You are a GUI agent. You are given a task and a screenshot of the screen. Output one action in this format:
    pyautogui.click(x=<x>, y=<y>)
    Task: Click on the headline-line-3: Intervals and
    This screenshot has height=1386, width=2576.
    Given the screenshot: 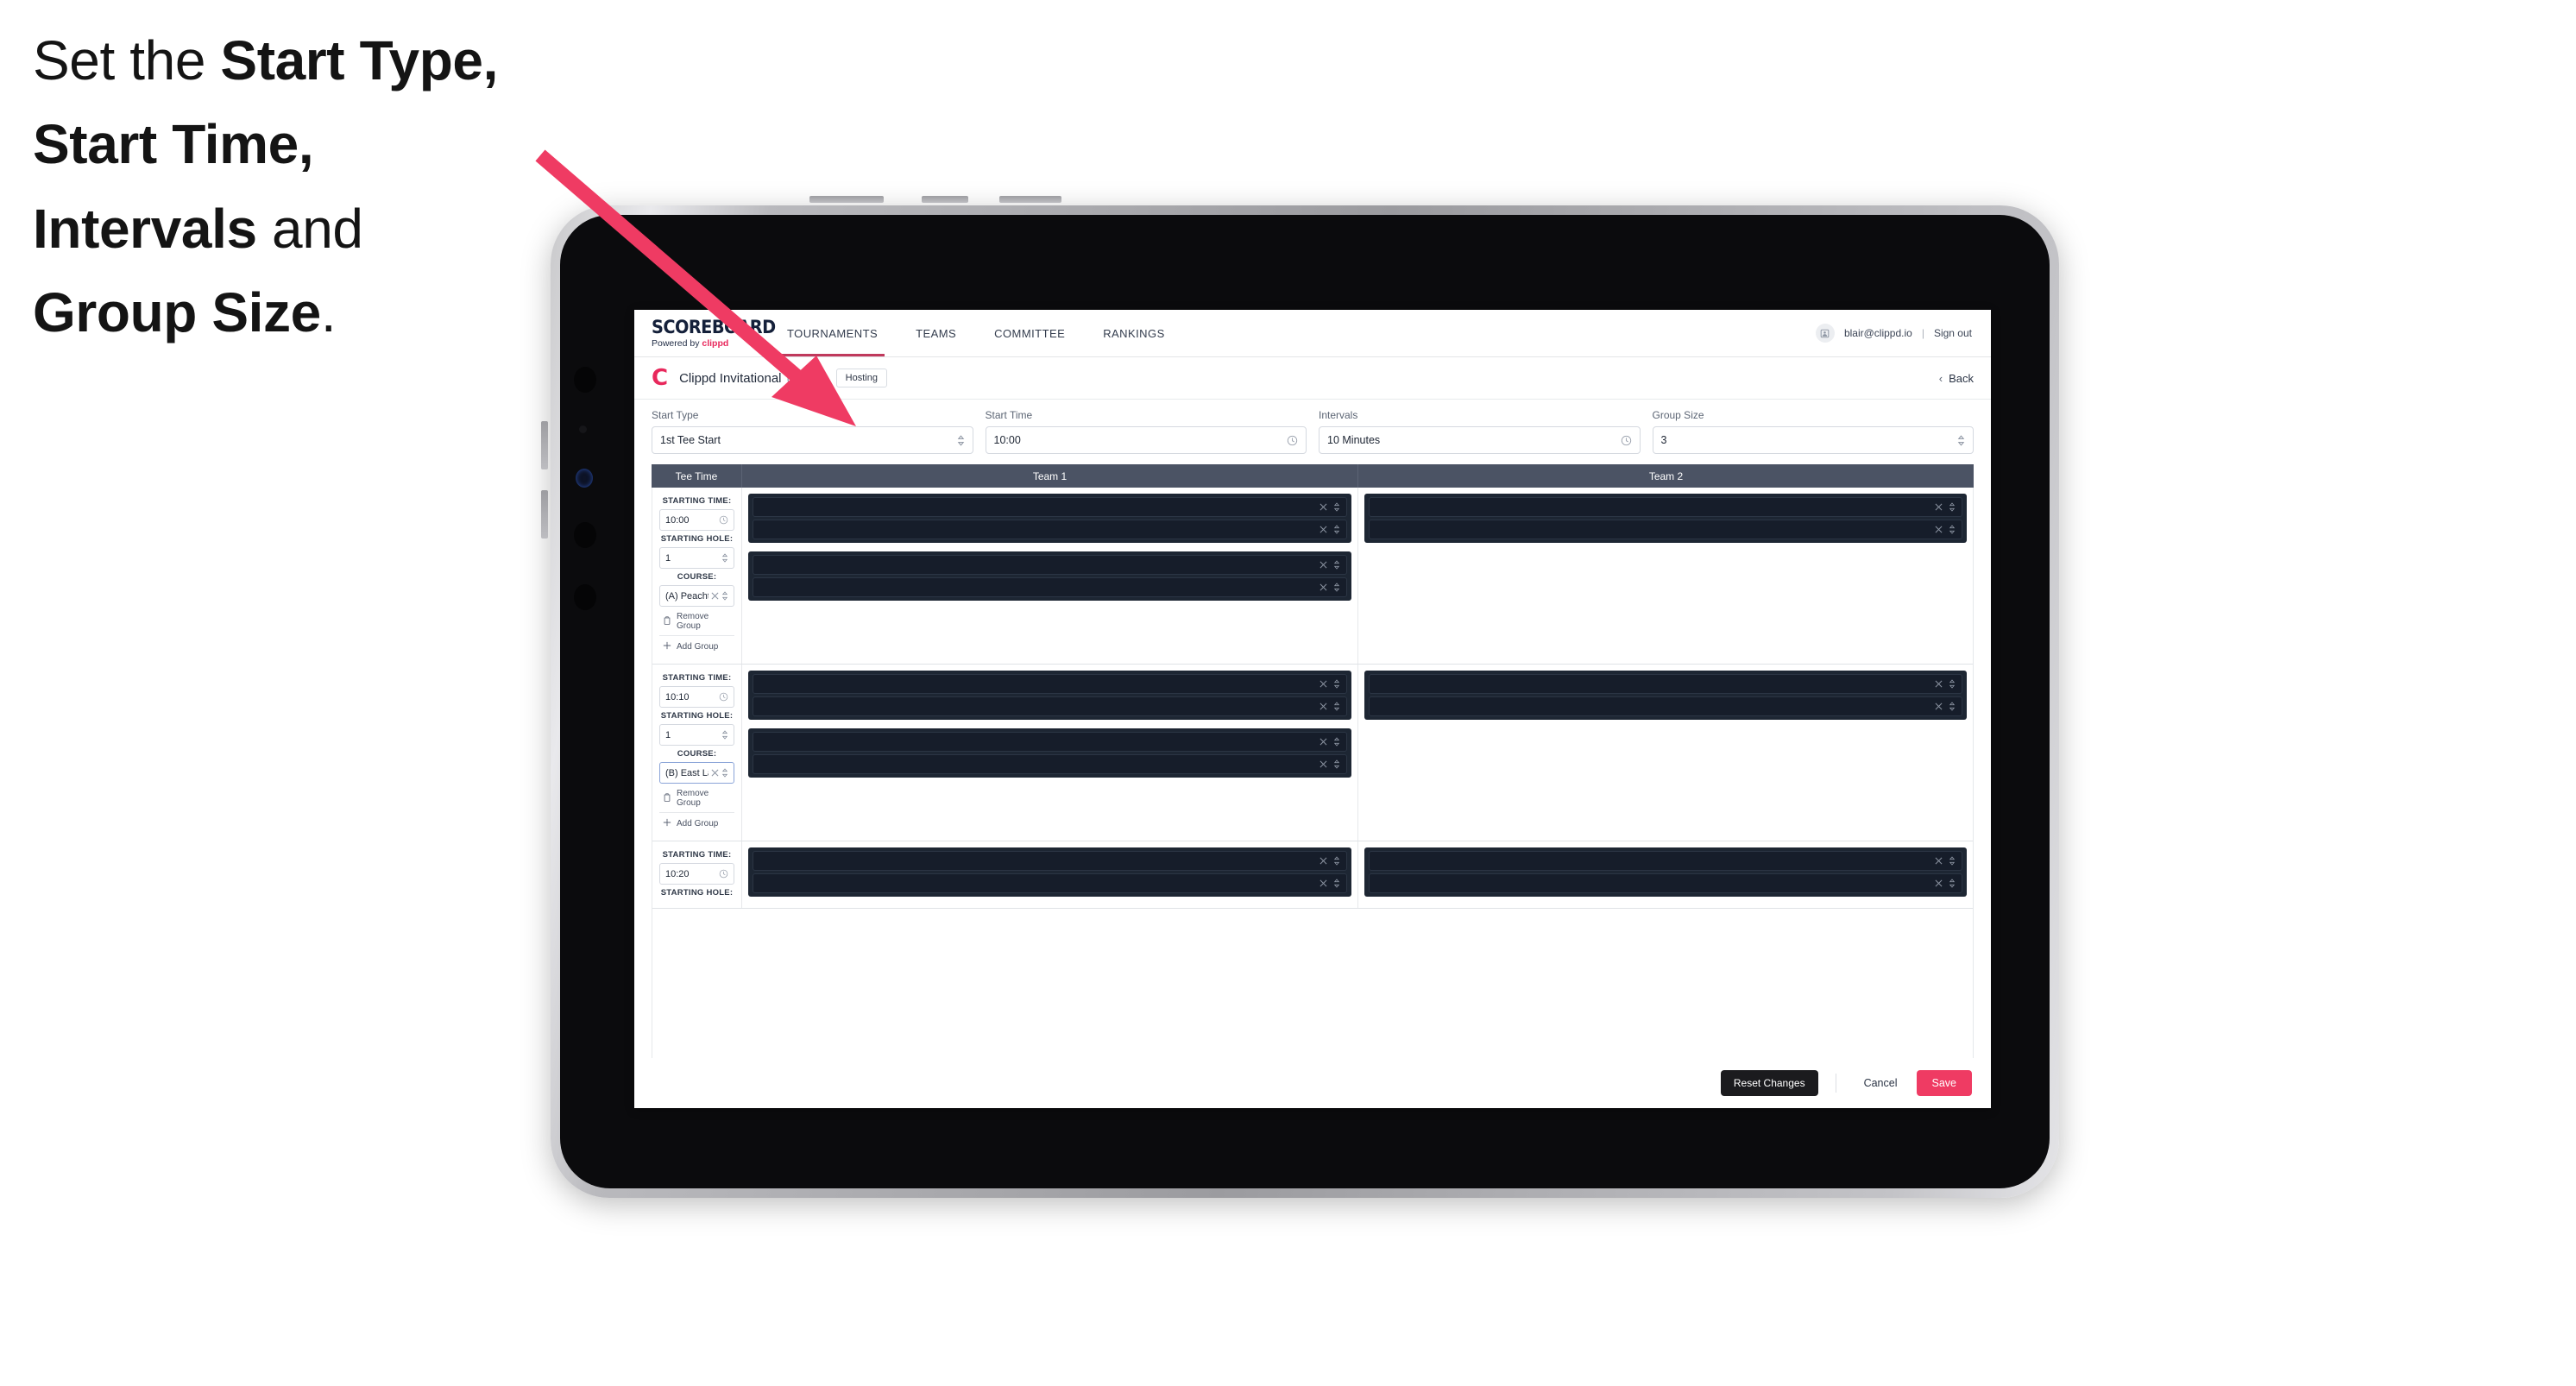 What is the action you would take?
    pyautogui.click(x=309, y=229)
    